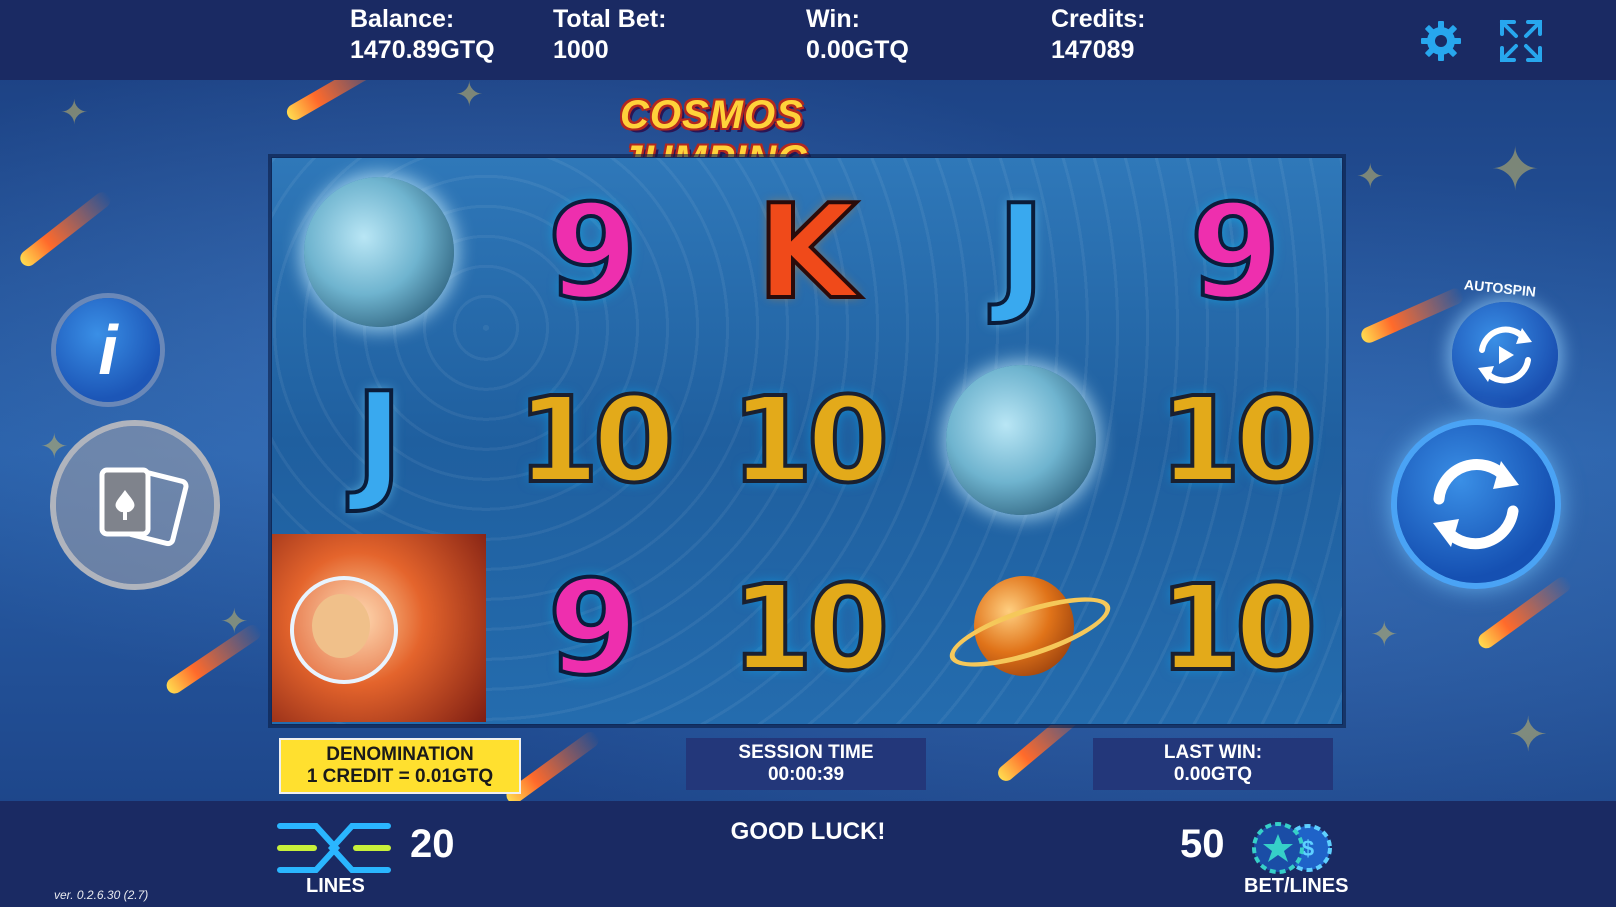  I want to click on last-win-label: LAST WIN:, so click(1213, 752).